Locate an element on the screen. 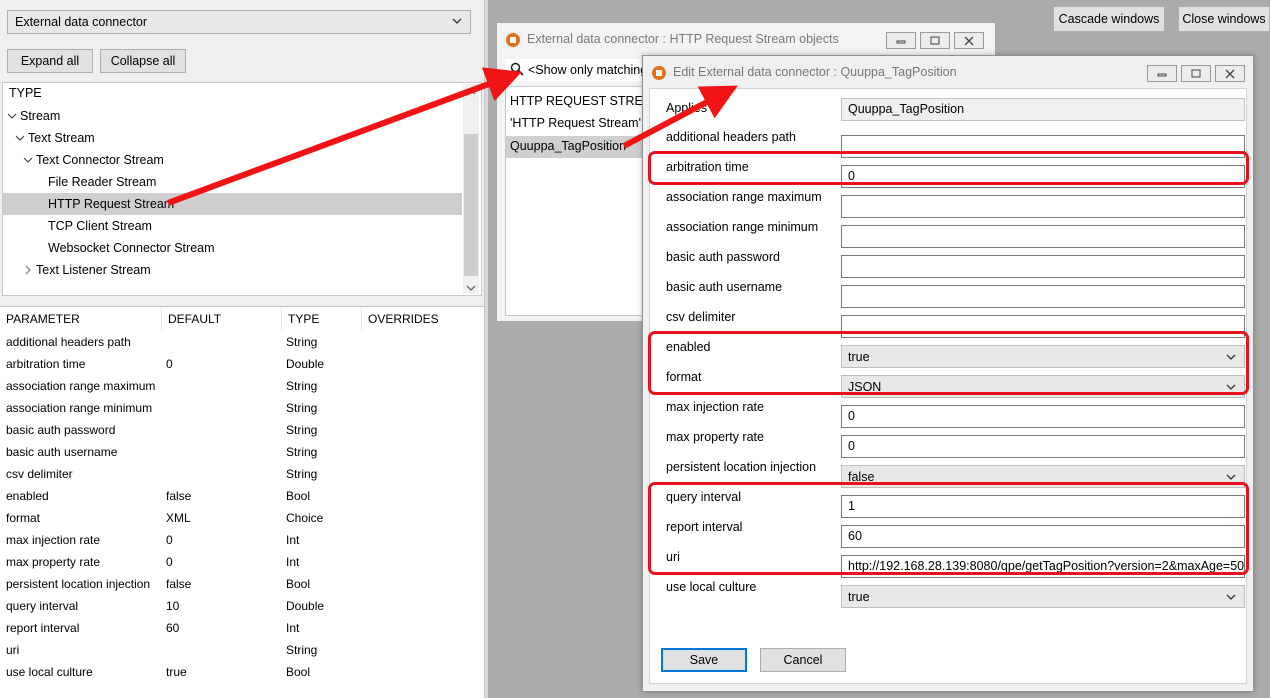  field-label: additional headers path is located at coordinates (731, 137).